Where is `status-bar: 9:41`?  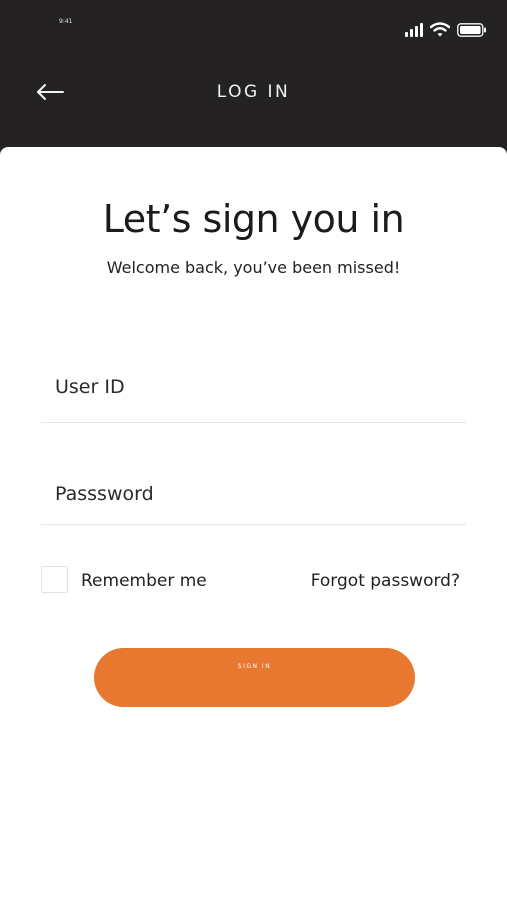
status-bar: 9:41 is located at coordinates (253, 30).